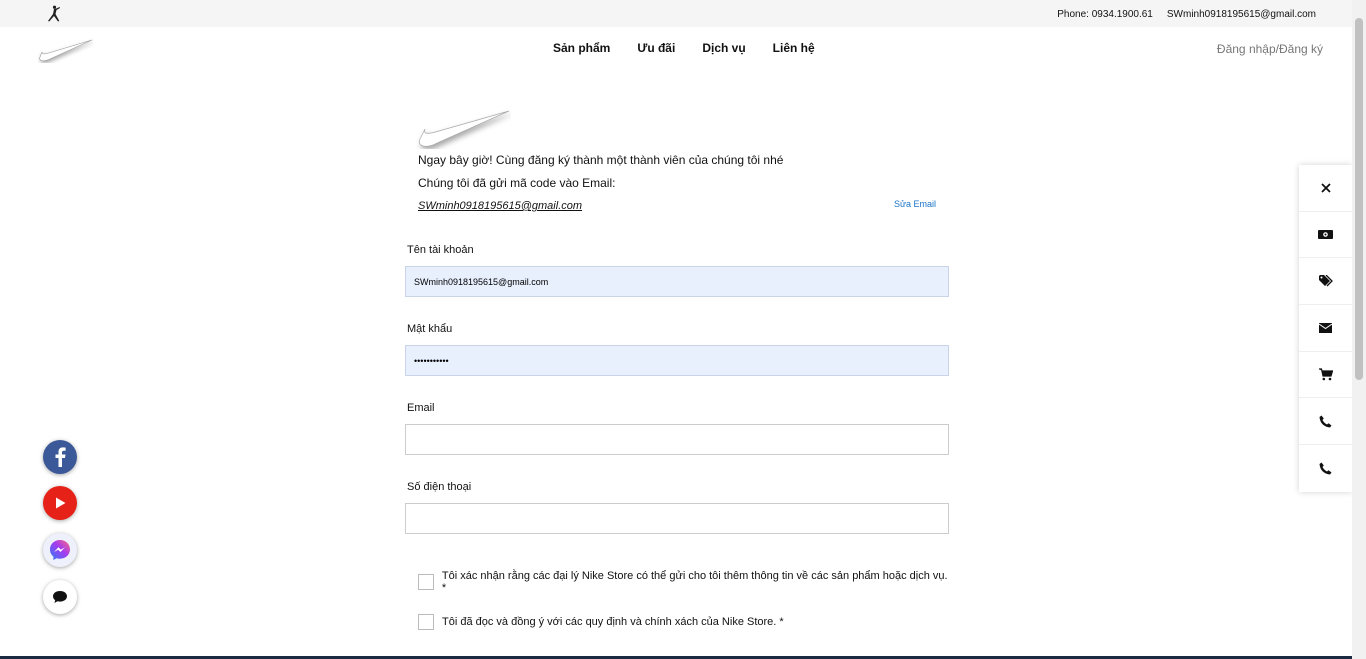 This screenshot has height=659, width=1366. Describe the element at coordinates (54, 14) in the screenshot. I see `jumpman-logo-icon` at that location.